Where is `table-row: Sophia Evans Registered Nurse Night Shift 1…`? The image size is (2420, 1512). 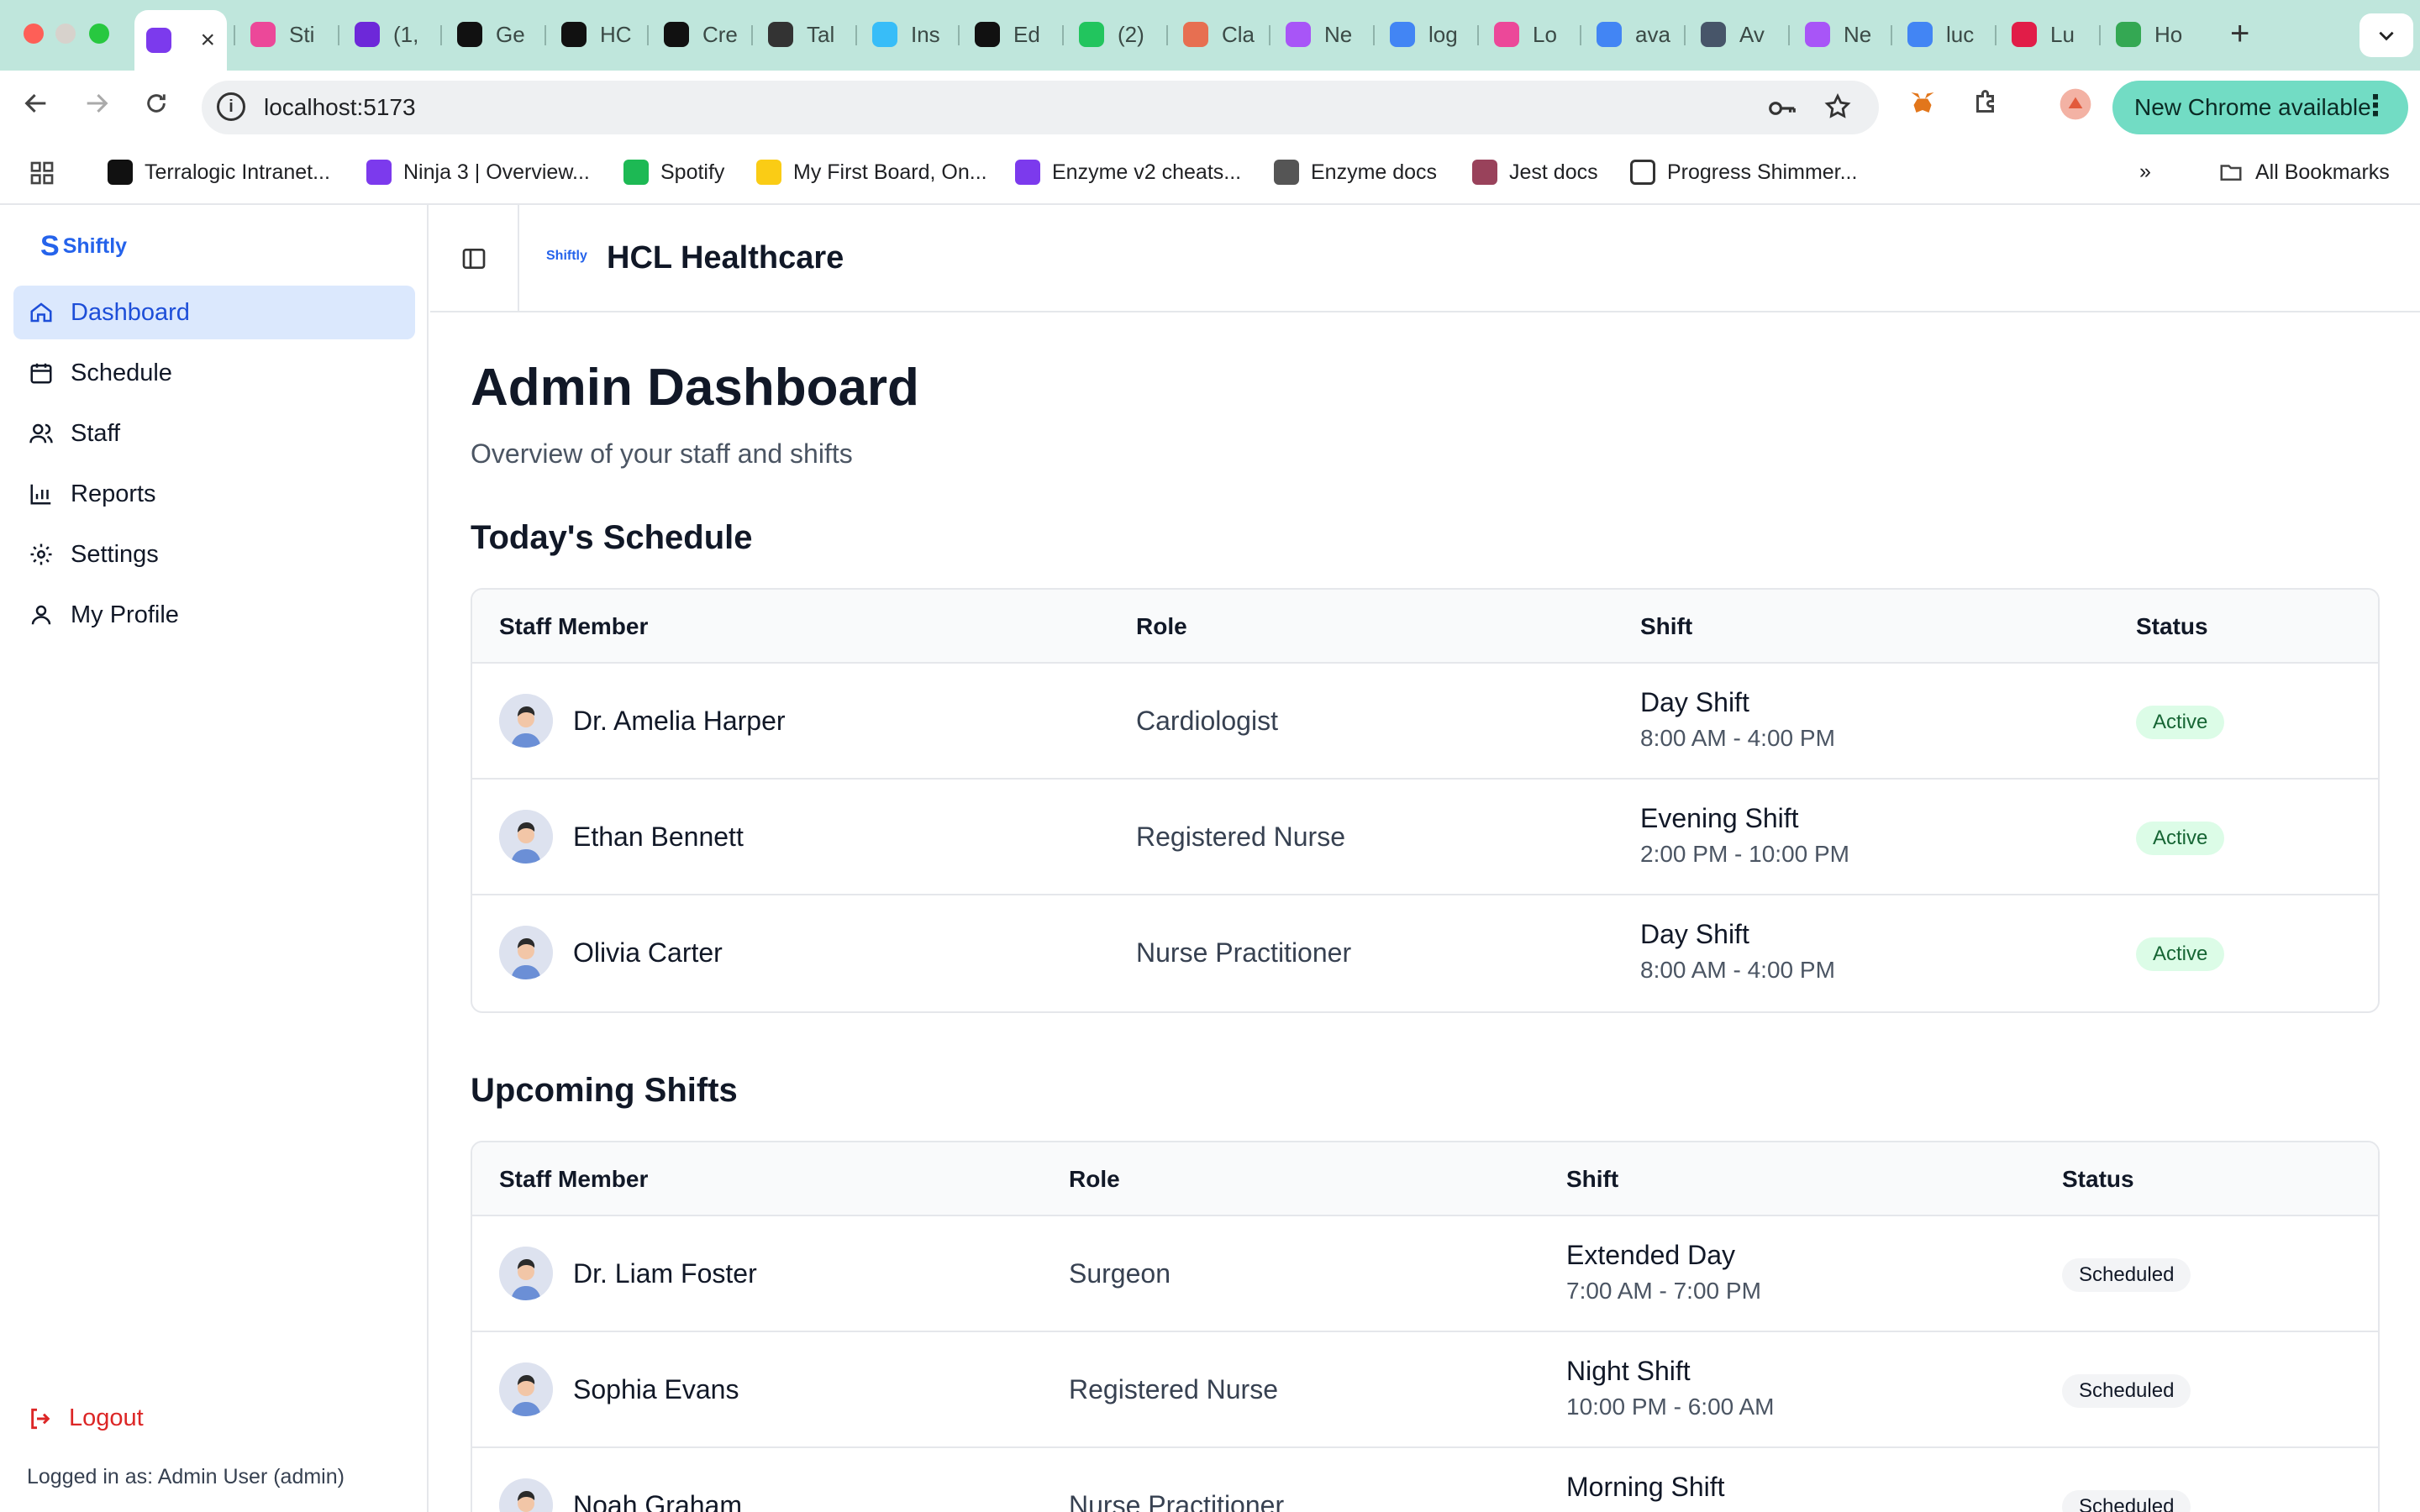
table-row: Sophia Evans Registered Nurse Night Shift 1… is located at coordinates (1425, 1390).